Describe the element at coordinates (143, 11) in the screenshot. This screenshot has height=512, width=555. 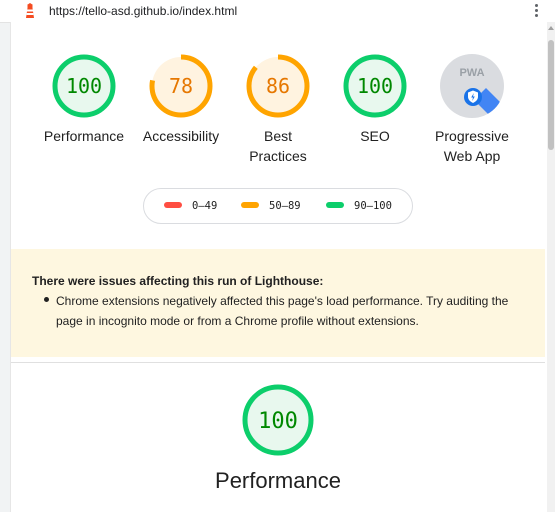
I see `url-text: https://tello-asd.github.io/index.html` at that location.